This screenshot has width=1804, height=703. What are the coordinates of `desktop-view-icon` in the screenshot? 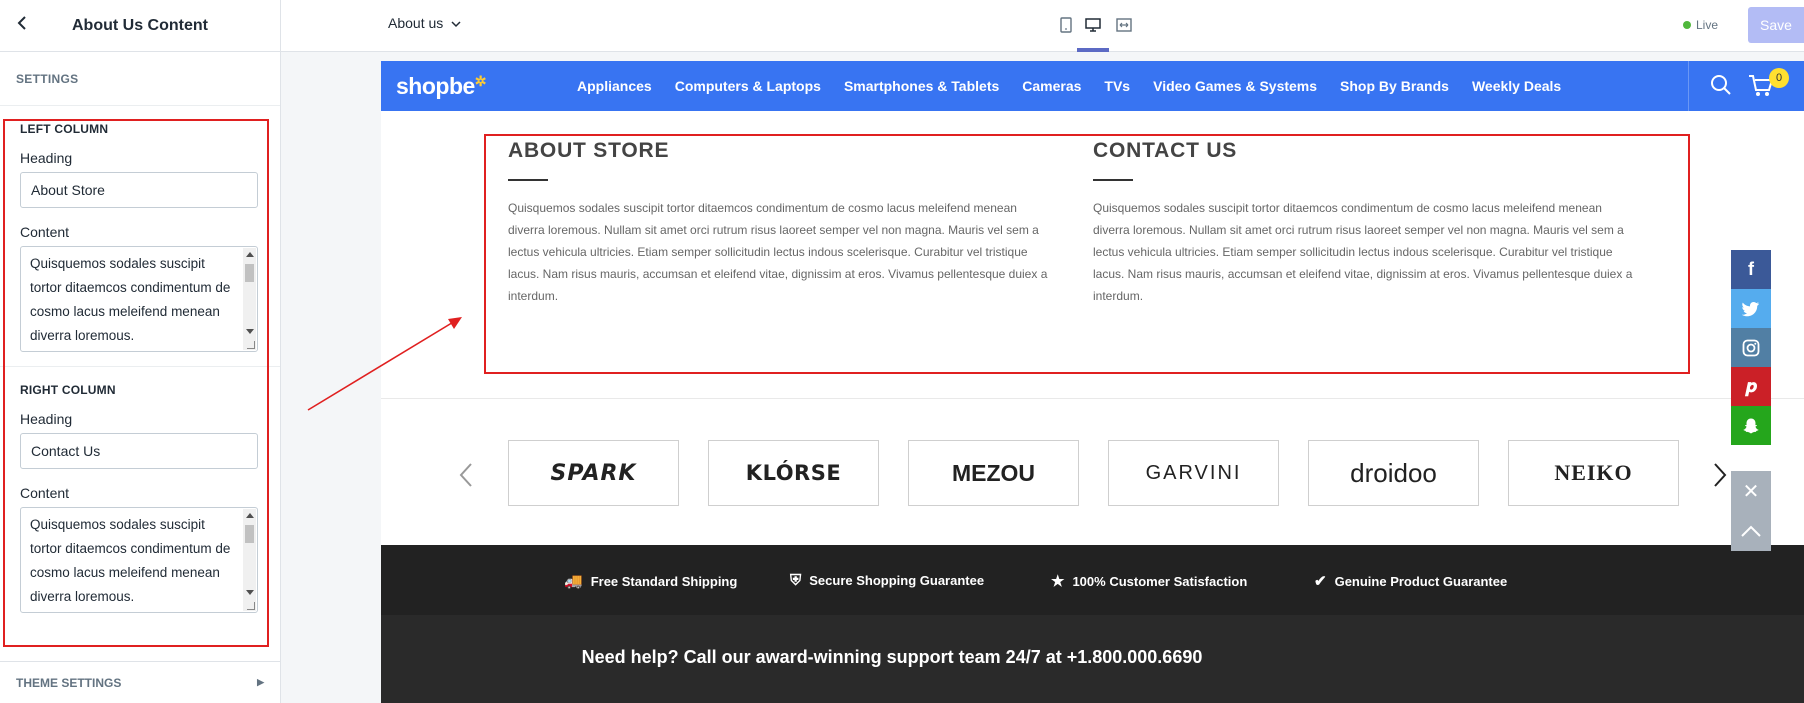 It's located at (1093, 25).